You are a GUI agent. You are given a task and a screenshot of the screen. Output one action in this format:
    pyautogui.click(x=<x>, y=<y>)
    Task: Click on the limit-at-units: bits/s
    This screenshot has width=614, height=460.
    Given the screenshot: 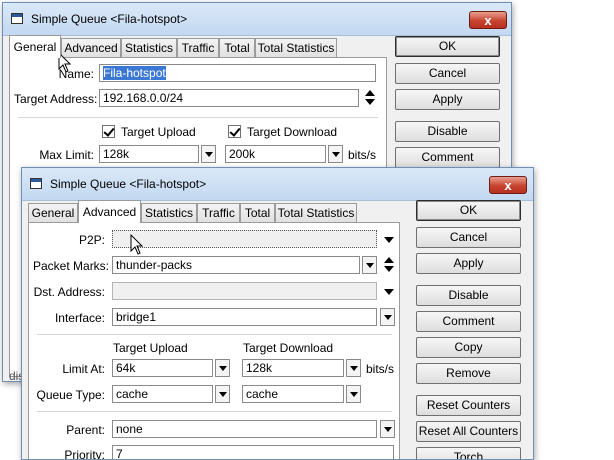 What is the action you would take?
    pyautogui.click(x=380, y=369)
    